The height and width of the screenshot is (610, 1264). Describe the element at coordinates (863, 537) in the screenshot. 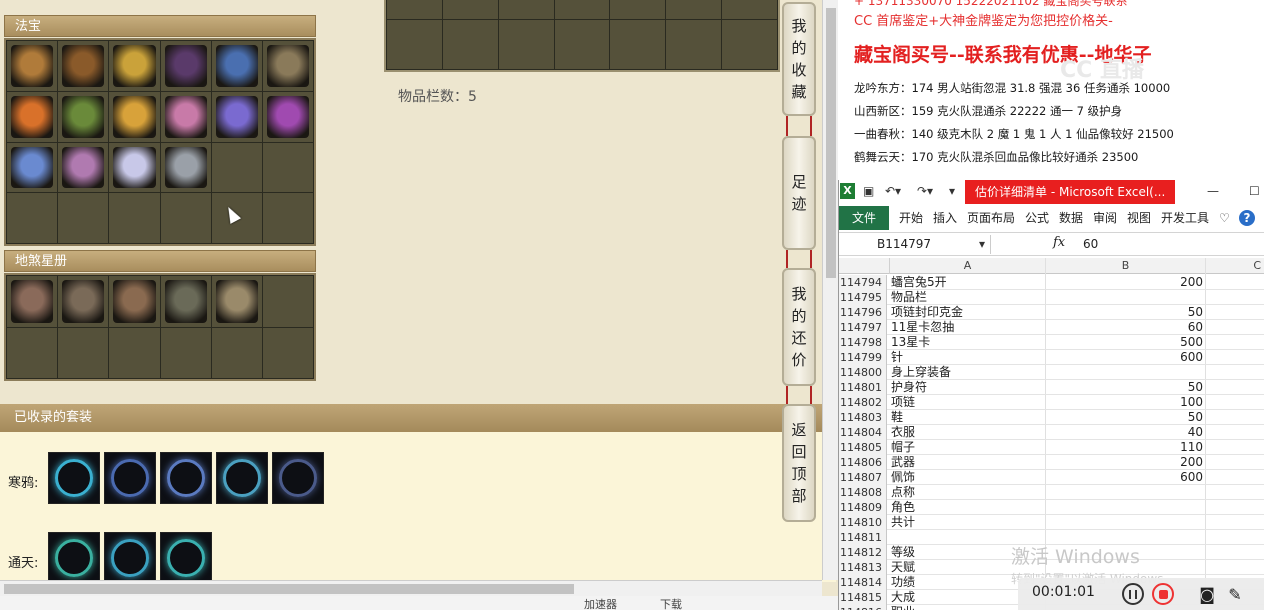

I see `row-number: 114811` at that location.